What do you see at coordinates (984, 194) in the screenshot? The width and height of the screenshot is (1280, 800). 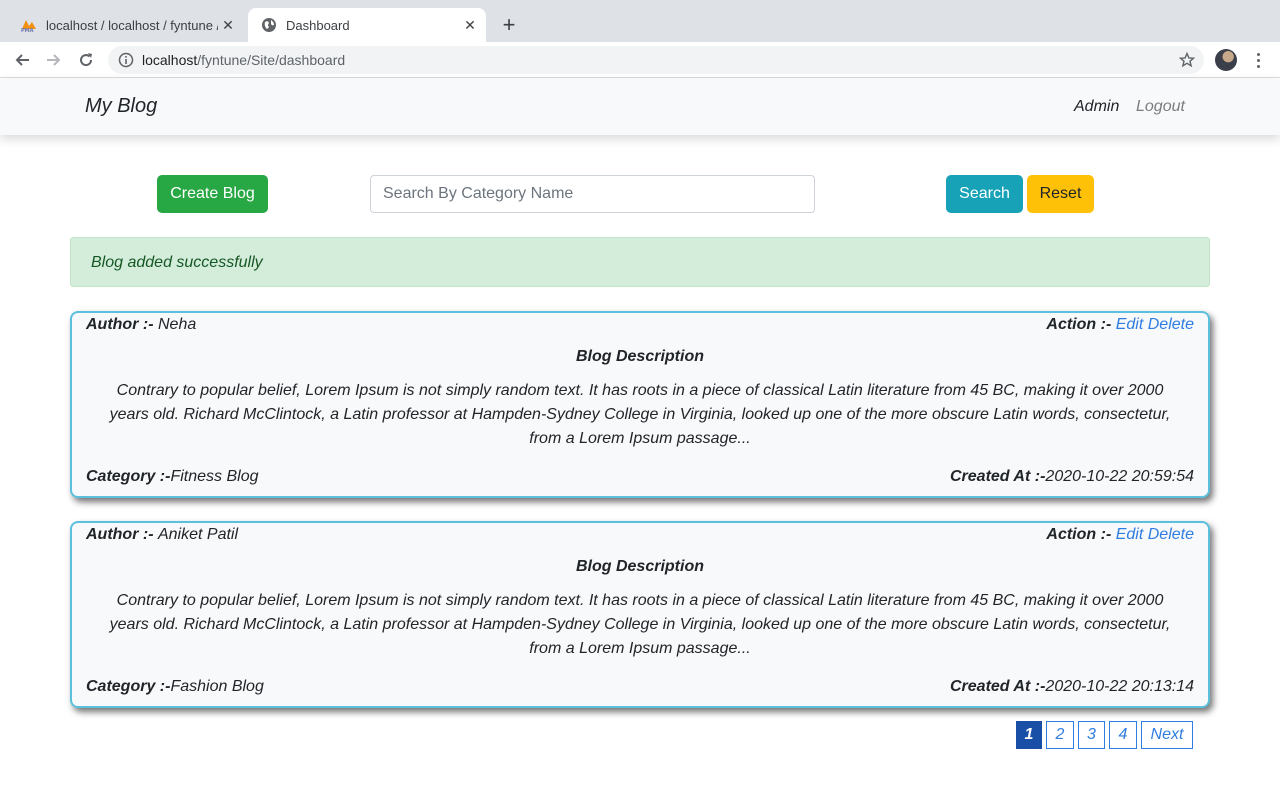 I see `search-button: Search` at bounding box center [984, 194].